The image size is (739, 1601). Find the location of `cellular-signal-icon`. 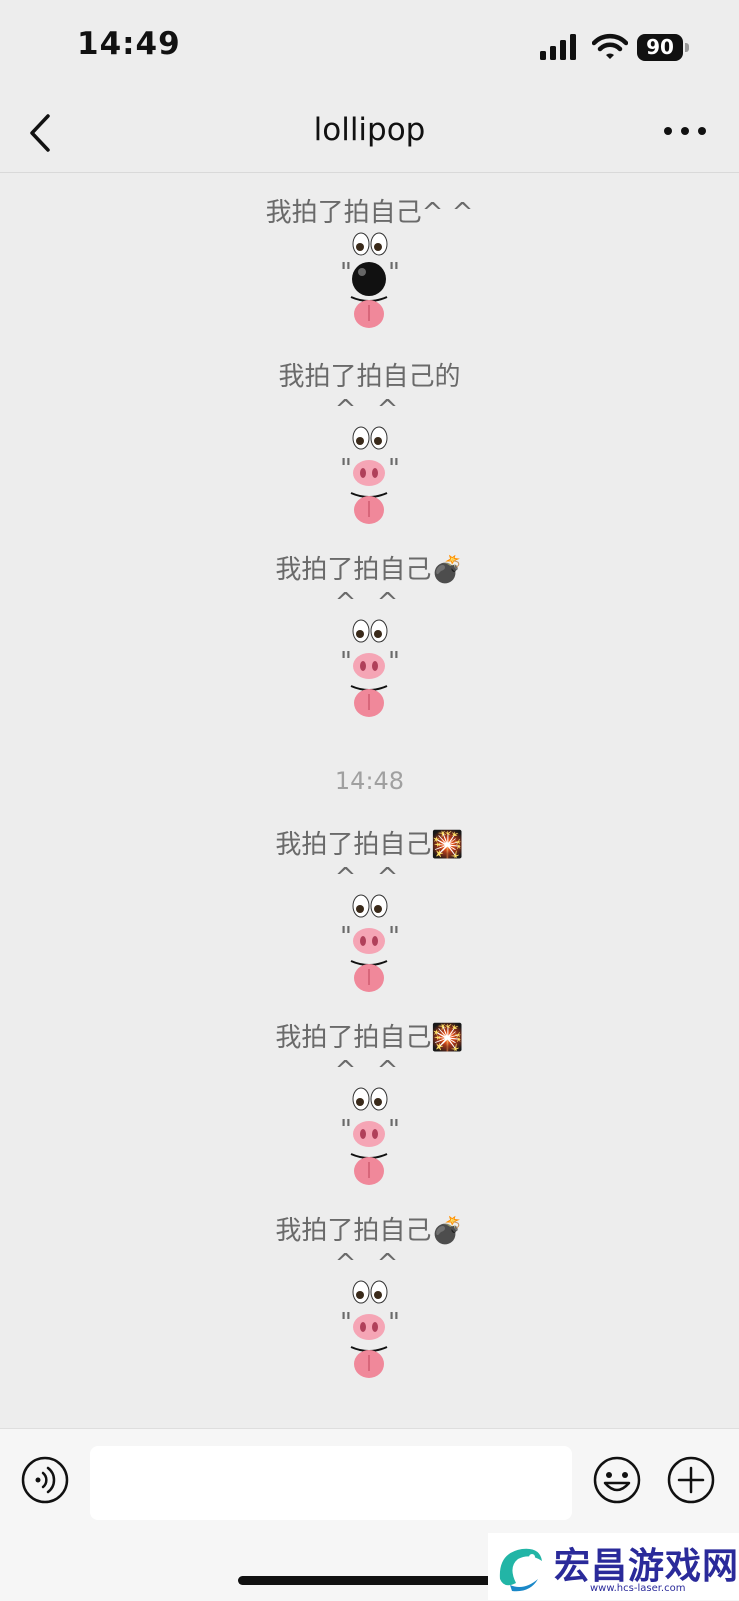

cellular-signal-icon is located at coordinates (558, 47).